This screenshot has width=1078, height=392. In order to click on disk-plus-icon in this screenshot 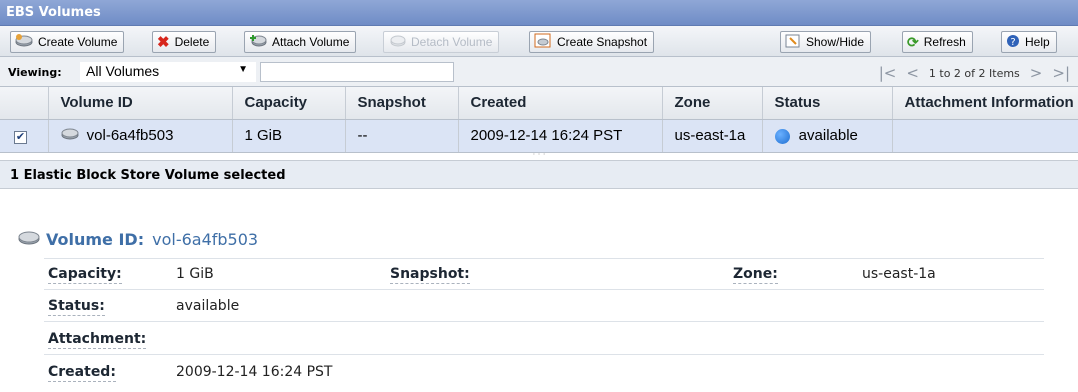, I will do `click(24, 42)`.